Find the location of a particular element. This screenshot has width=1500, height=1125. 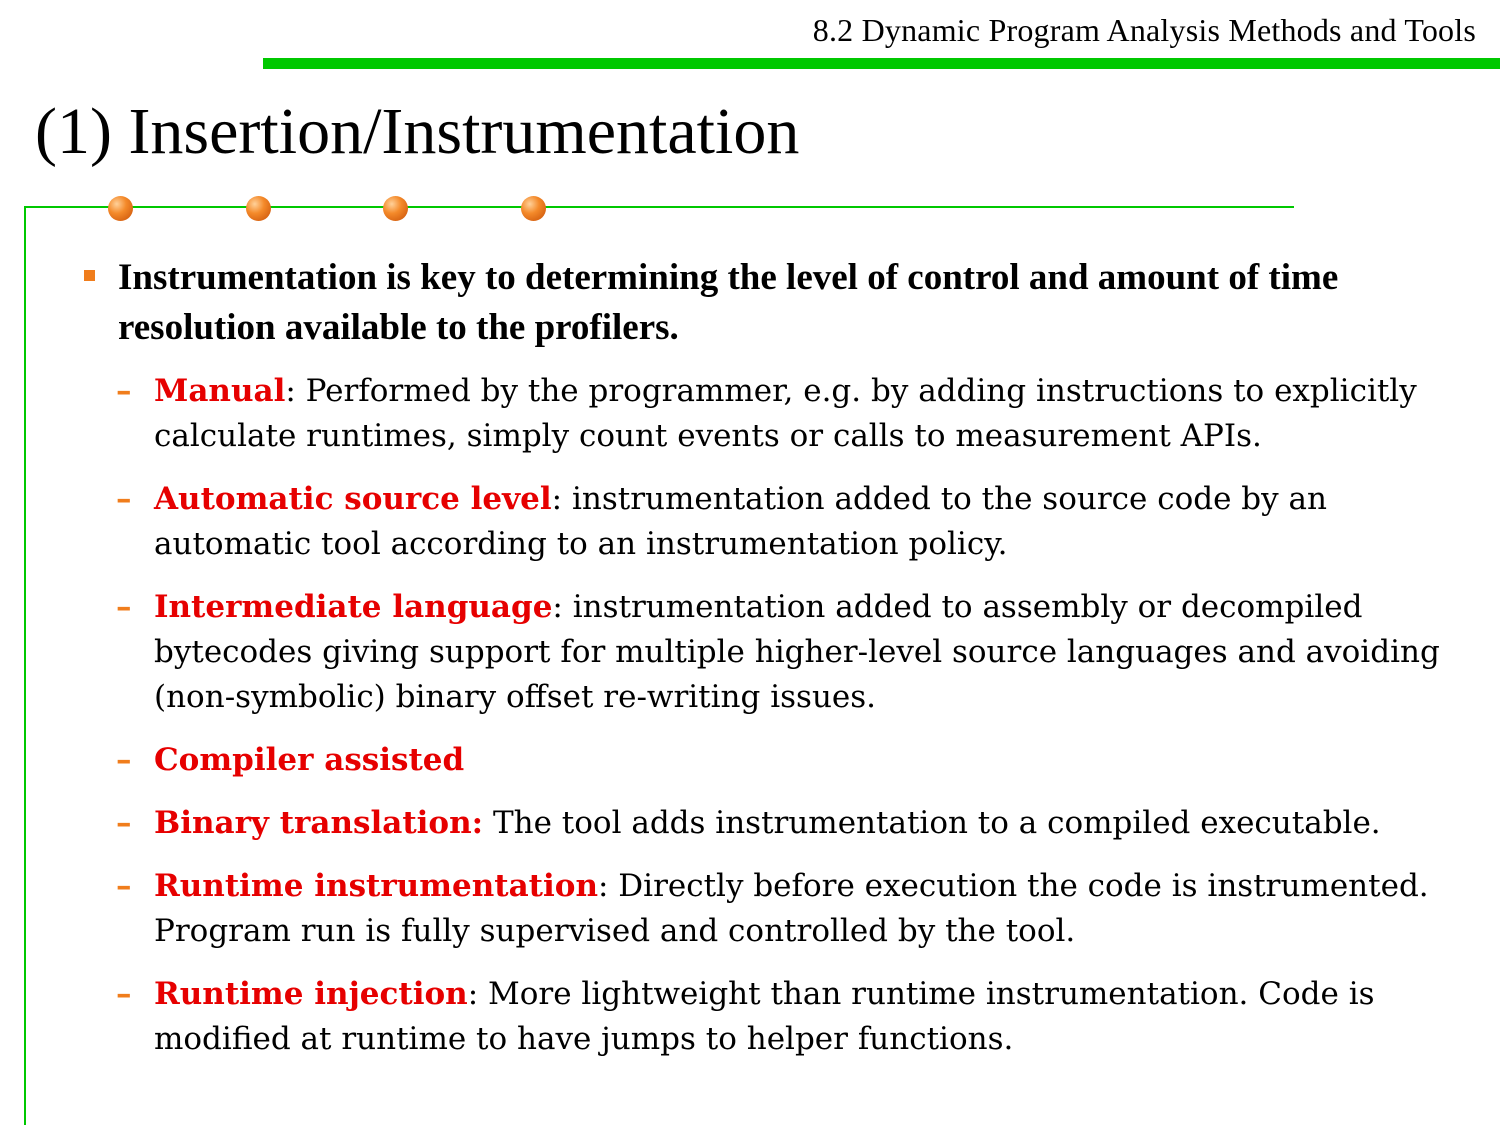

square-bullet-icon is located at coordinates (89, 275).